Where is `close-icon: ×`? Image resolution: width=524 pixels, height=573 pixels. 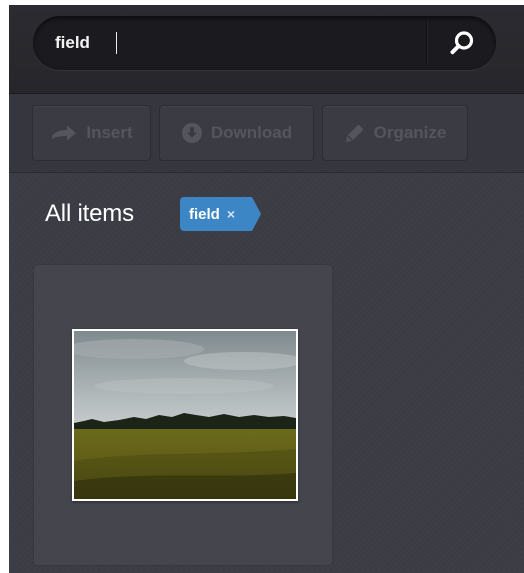 close-icon: × is located at coordinates (231, 214).